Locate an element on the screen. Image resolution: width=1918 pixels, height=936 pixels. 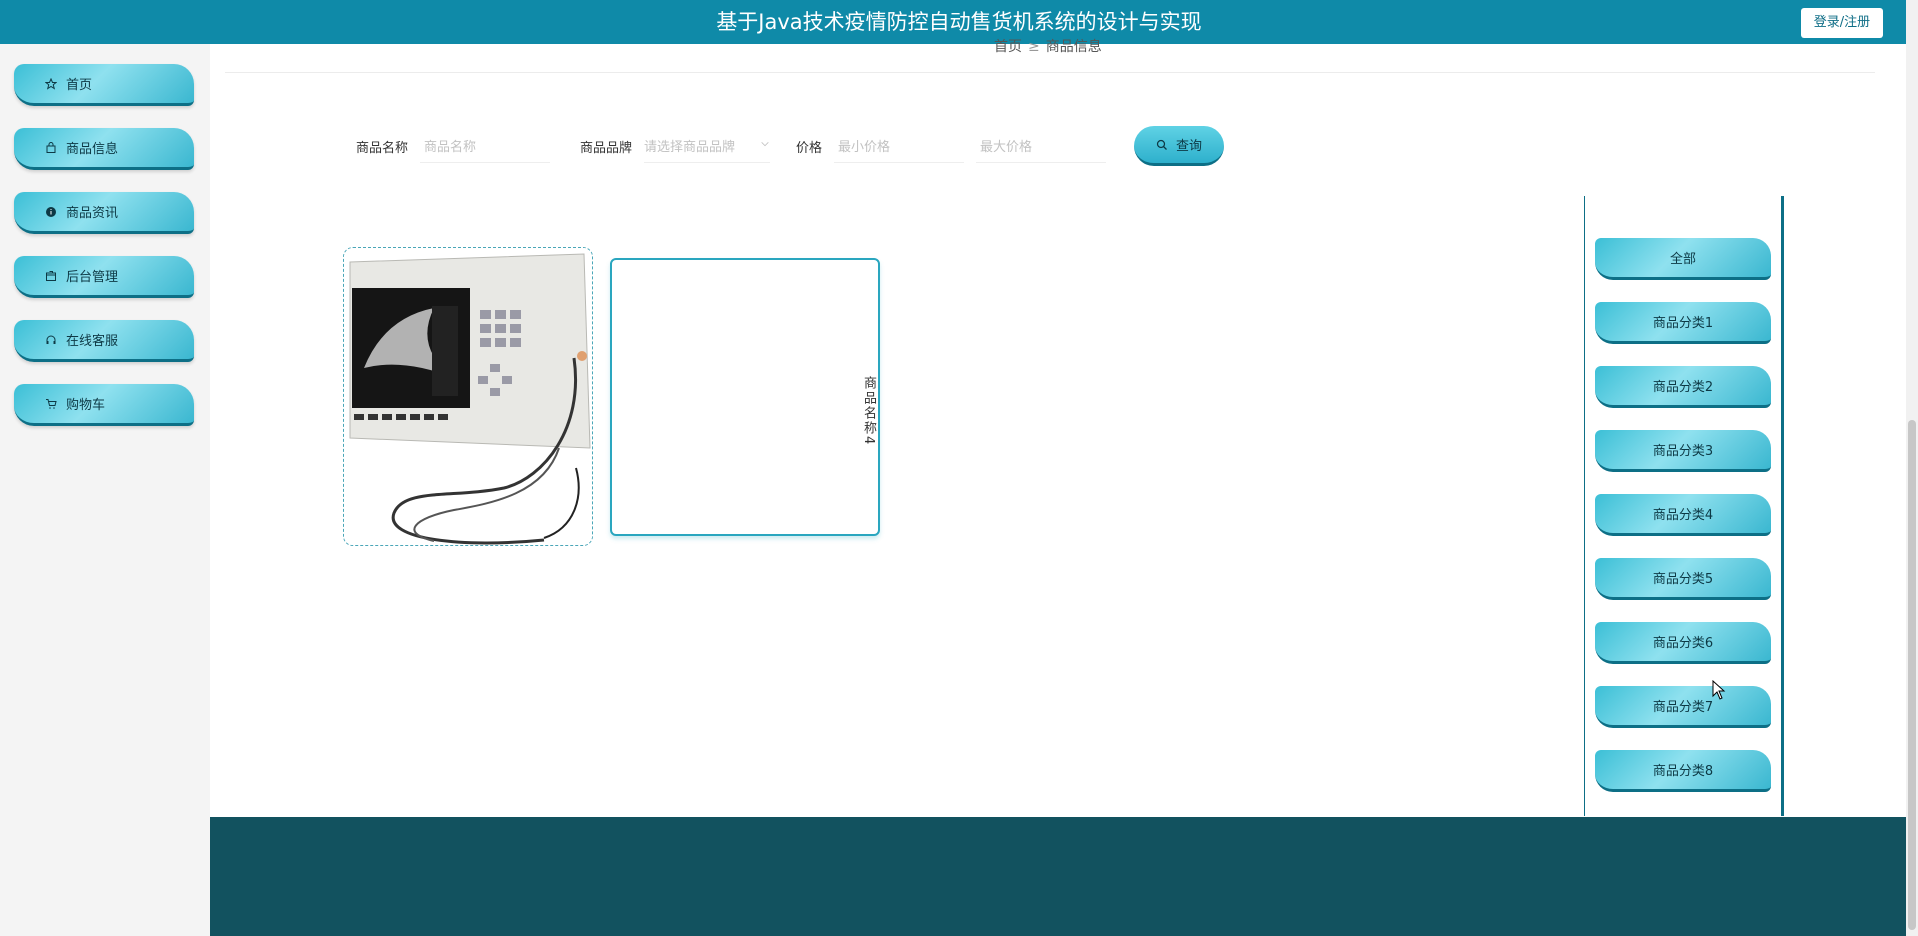
site-title: 基于Java技术疫情防控自动售货机系统的设计与实现 is located at coordinates (959, 22).